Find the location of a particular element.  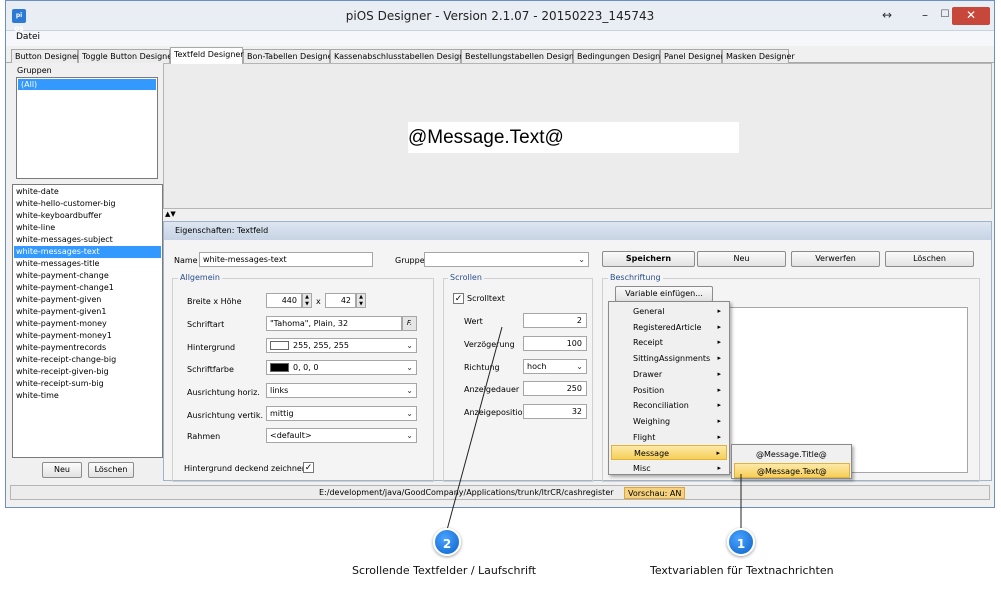

list-item: white-payment-money is located at coordinates (87, 324).